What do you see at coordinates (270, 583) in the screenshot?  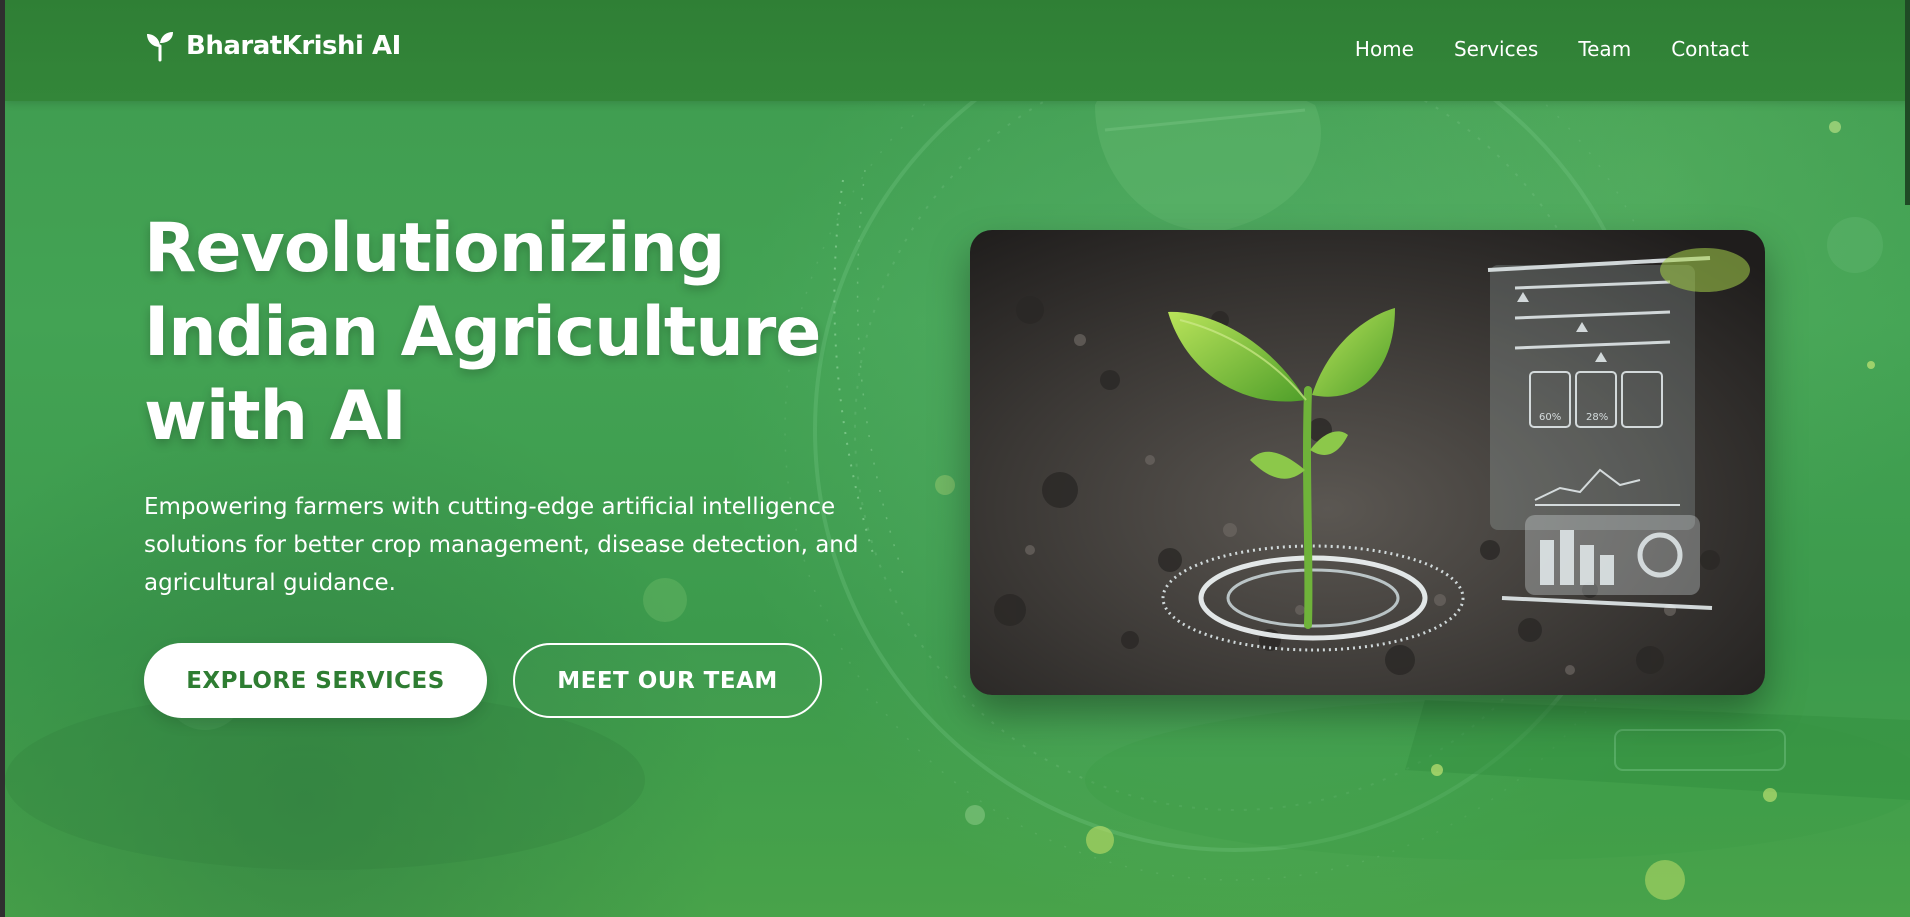 I see `hero-subtitle-line-3: agricultural guidance.` at bounding box center [270, 583].